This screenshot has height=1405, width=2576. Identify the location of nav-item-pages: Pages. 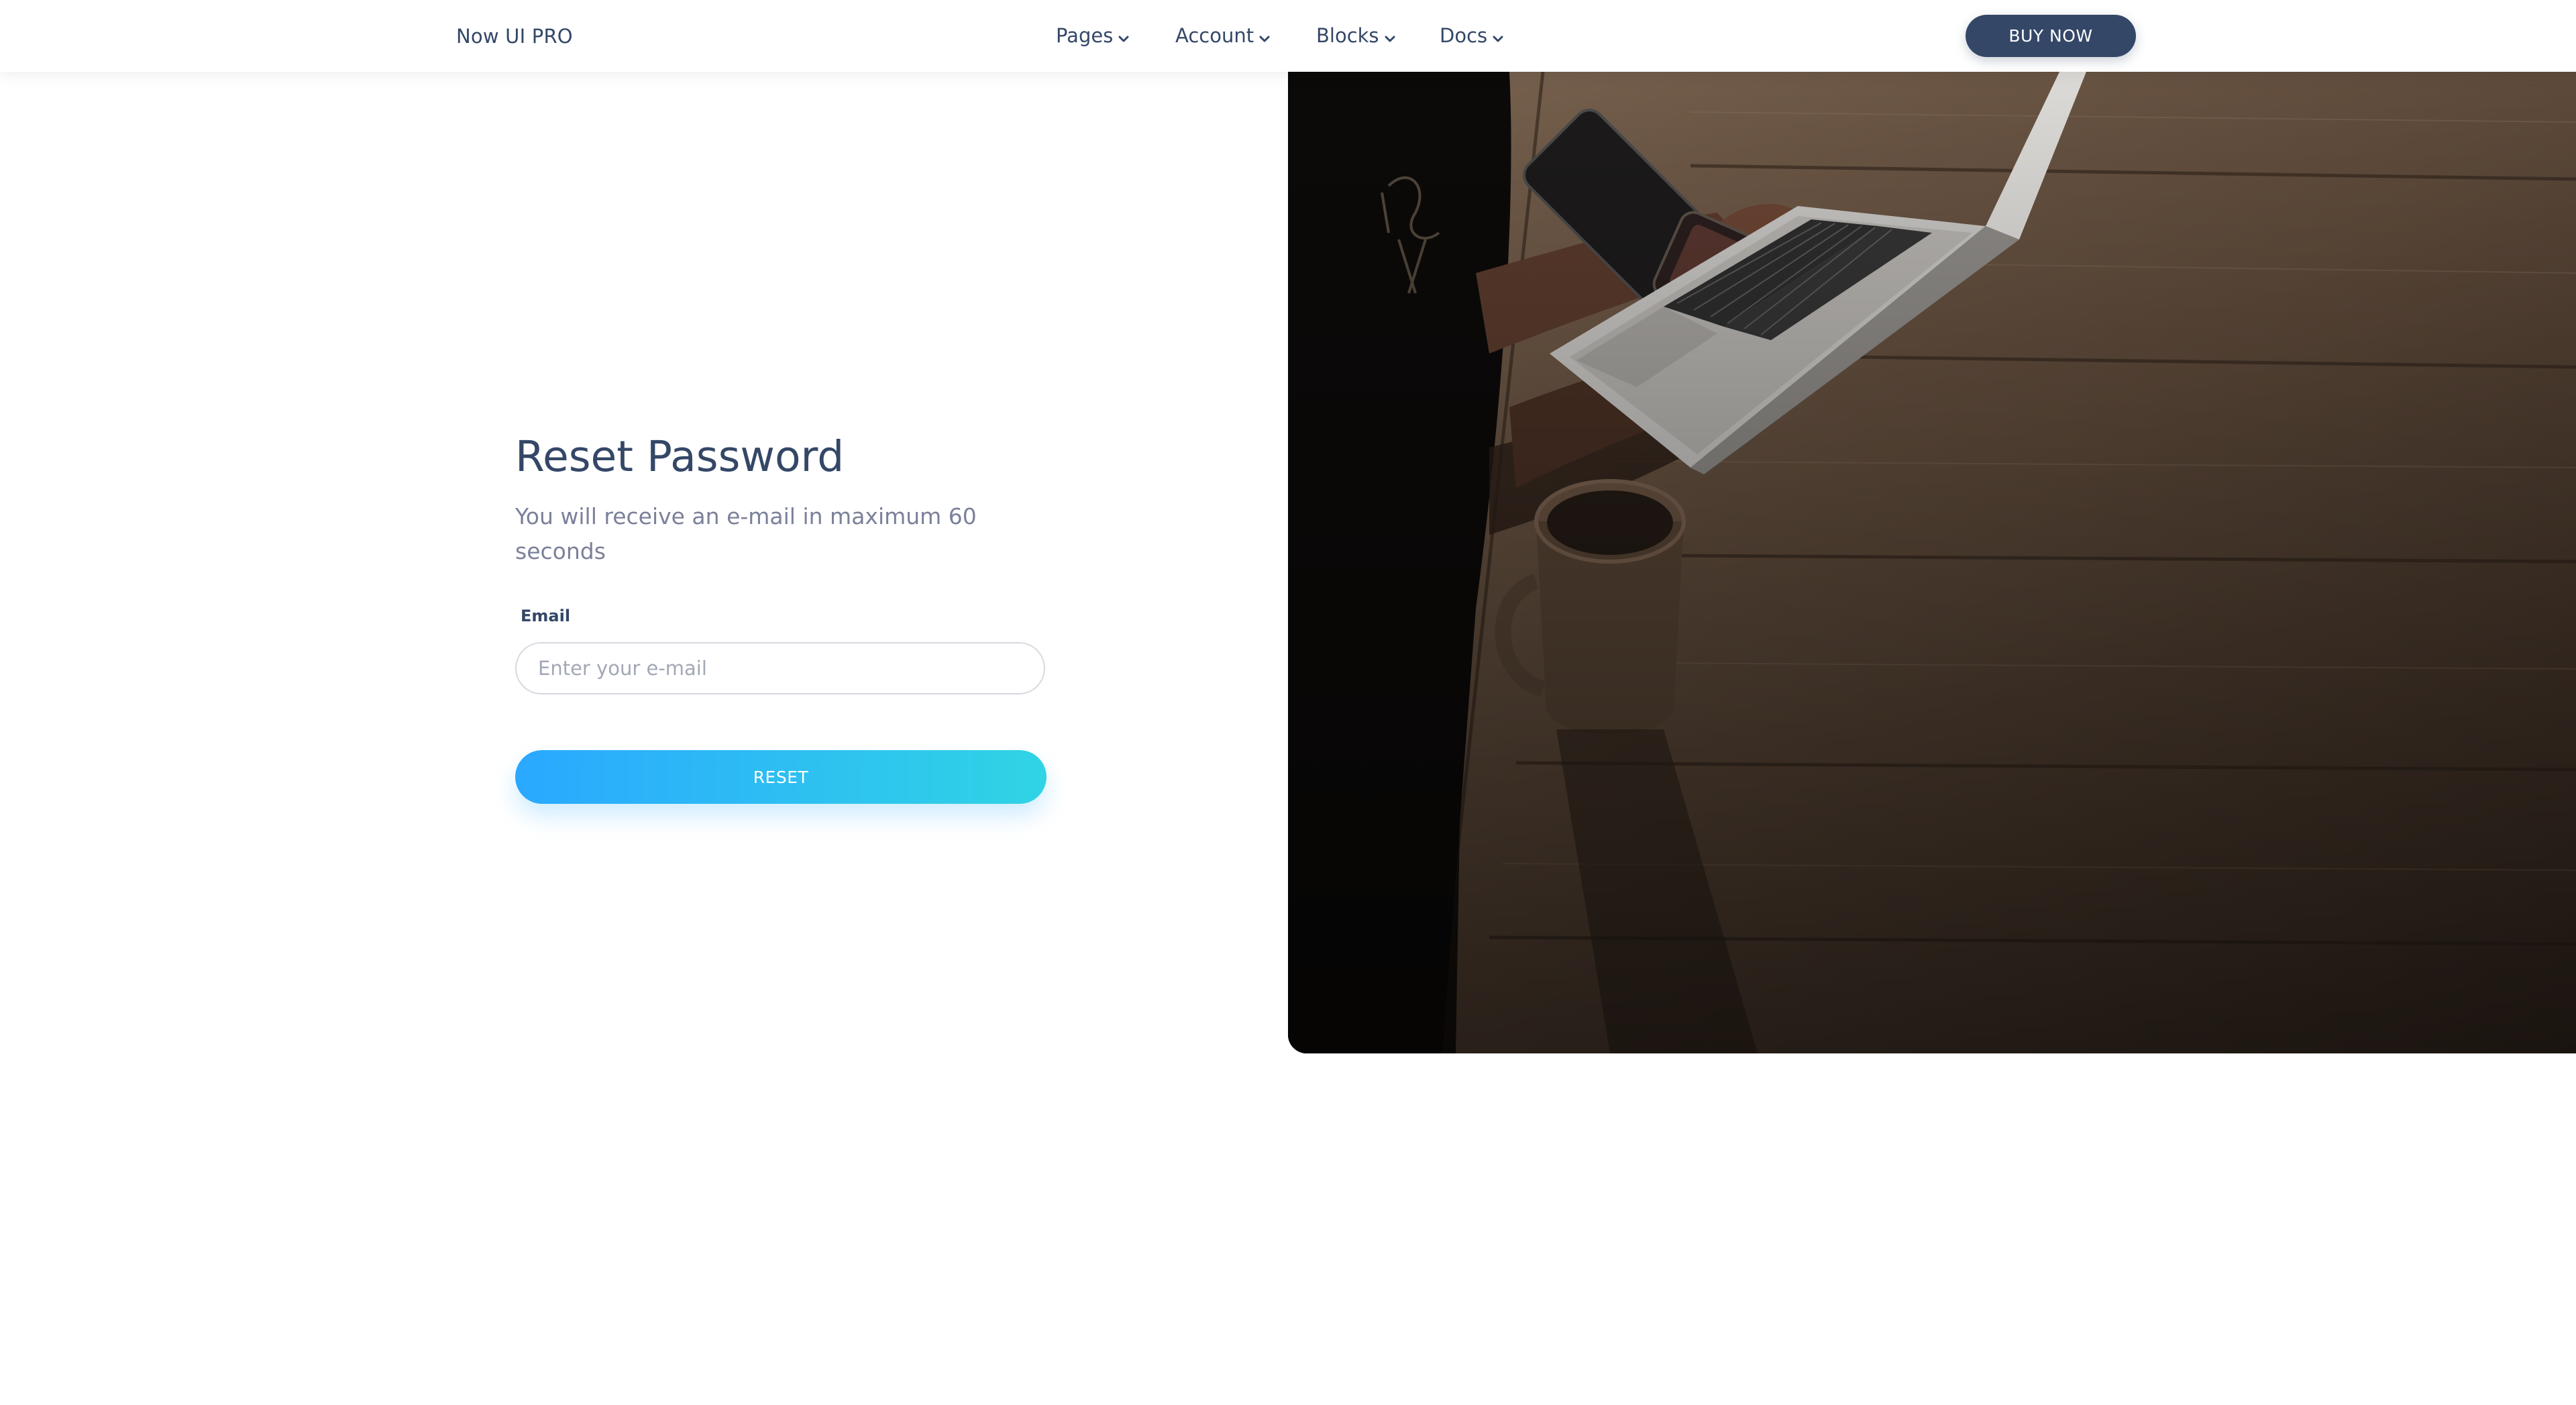
(1093, 35).